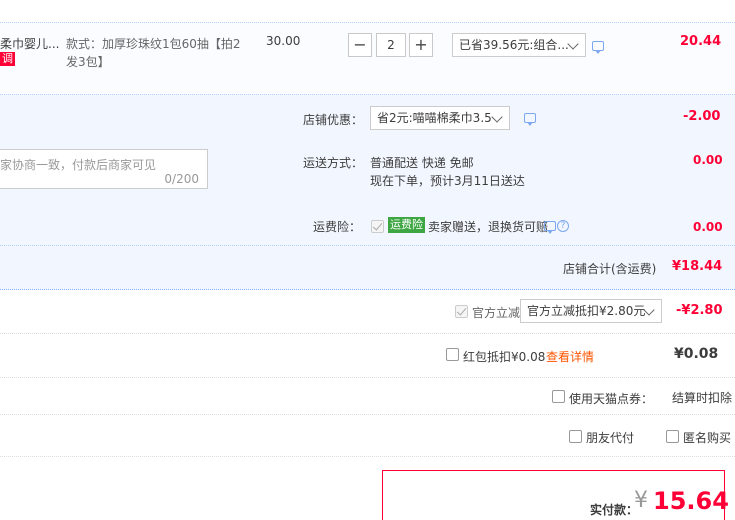  What do you see at coordinates (610, 438) in the screenshot?
I see `friend-pay-label: 朋友代付` at bounding box center [610, 438].